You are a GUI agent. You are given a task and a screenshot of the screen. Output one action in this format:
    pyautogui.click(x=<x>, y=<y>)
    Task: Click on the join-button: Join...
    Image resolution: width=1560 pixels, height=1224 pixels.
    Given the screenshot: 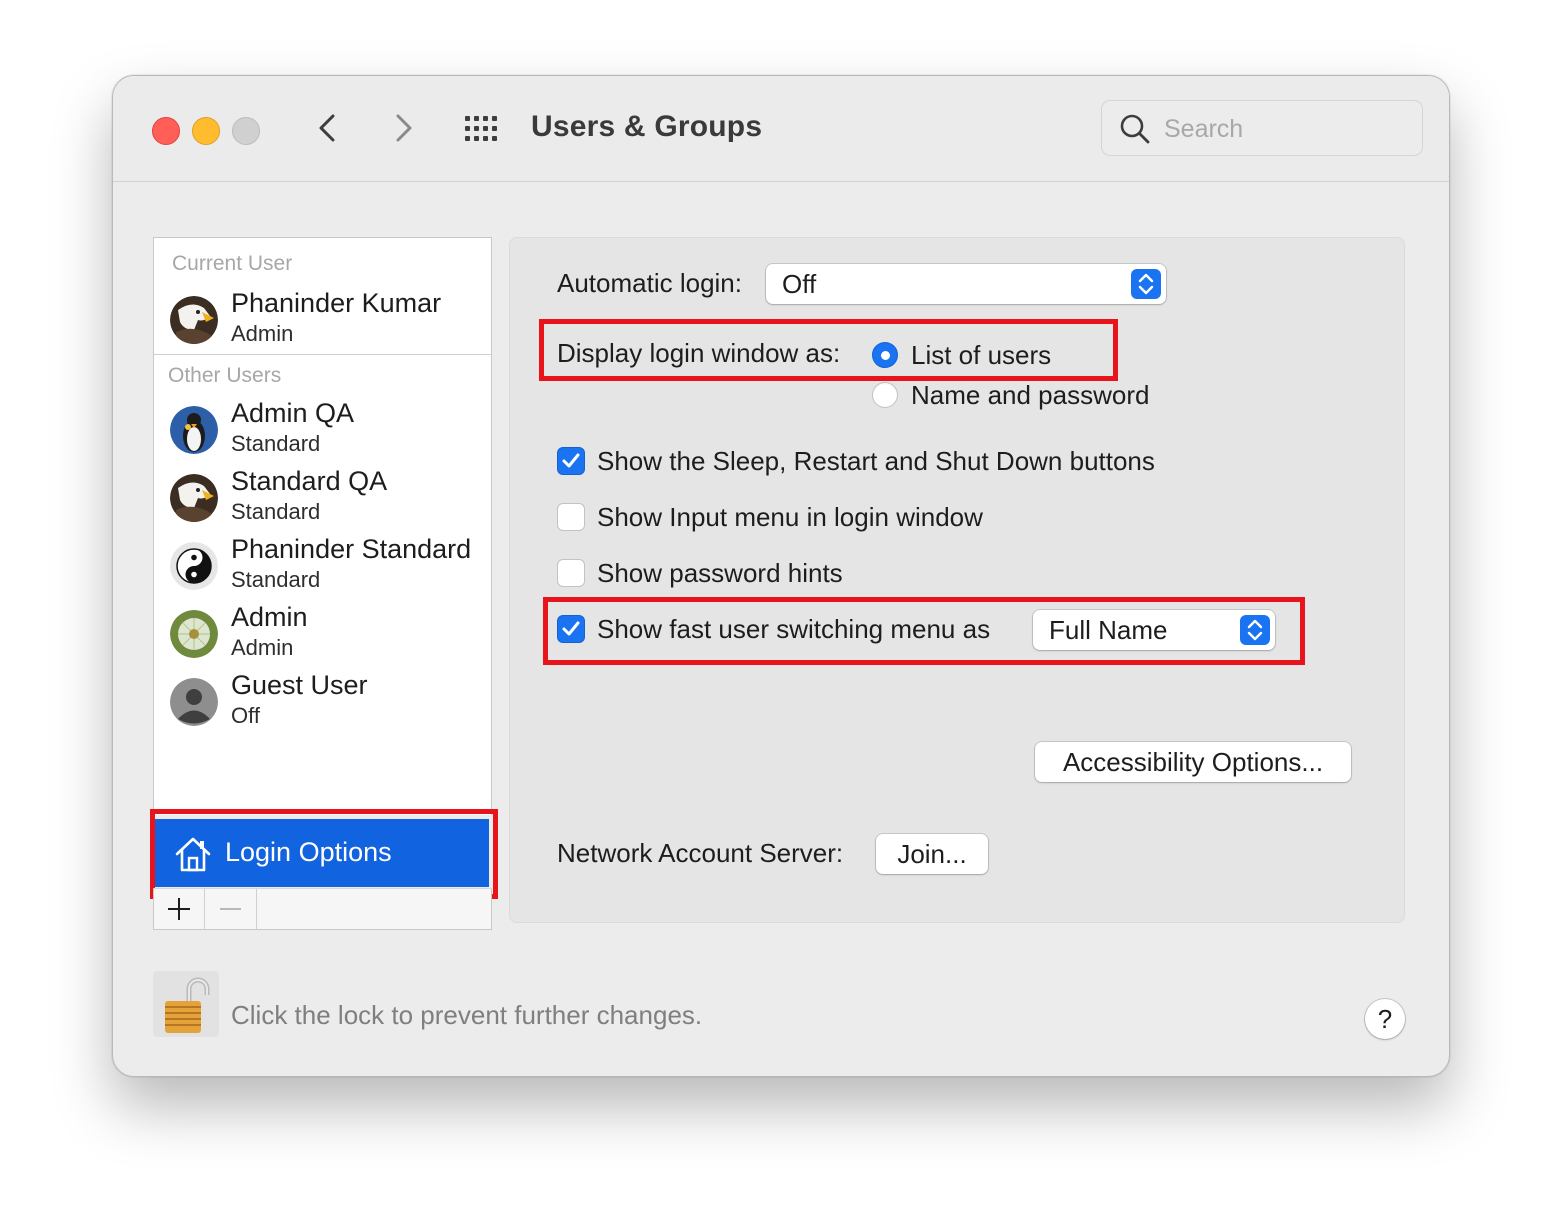 What is the action you would take?
    pyautogui.click(x=932, y=854)
    